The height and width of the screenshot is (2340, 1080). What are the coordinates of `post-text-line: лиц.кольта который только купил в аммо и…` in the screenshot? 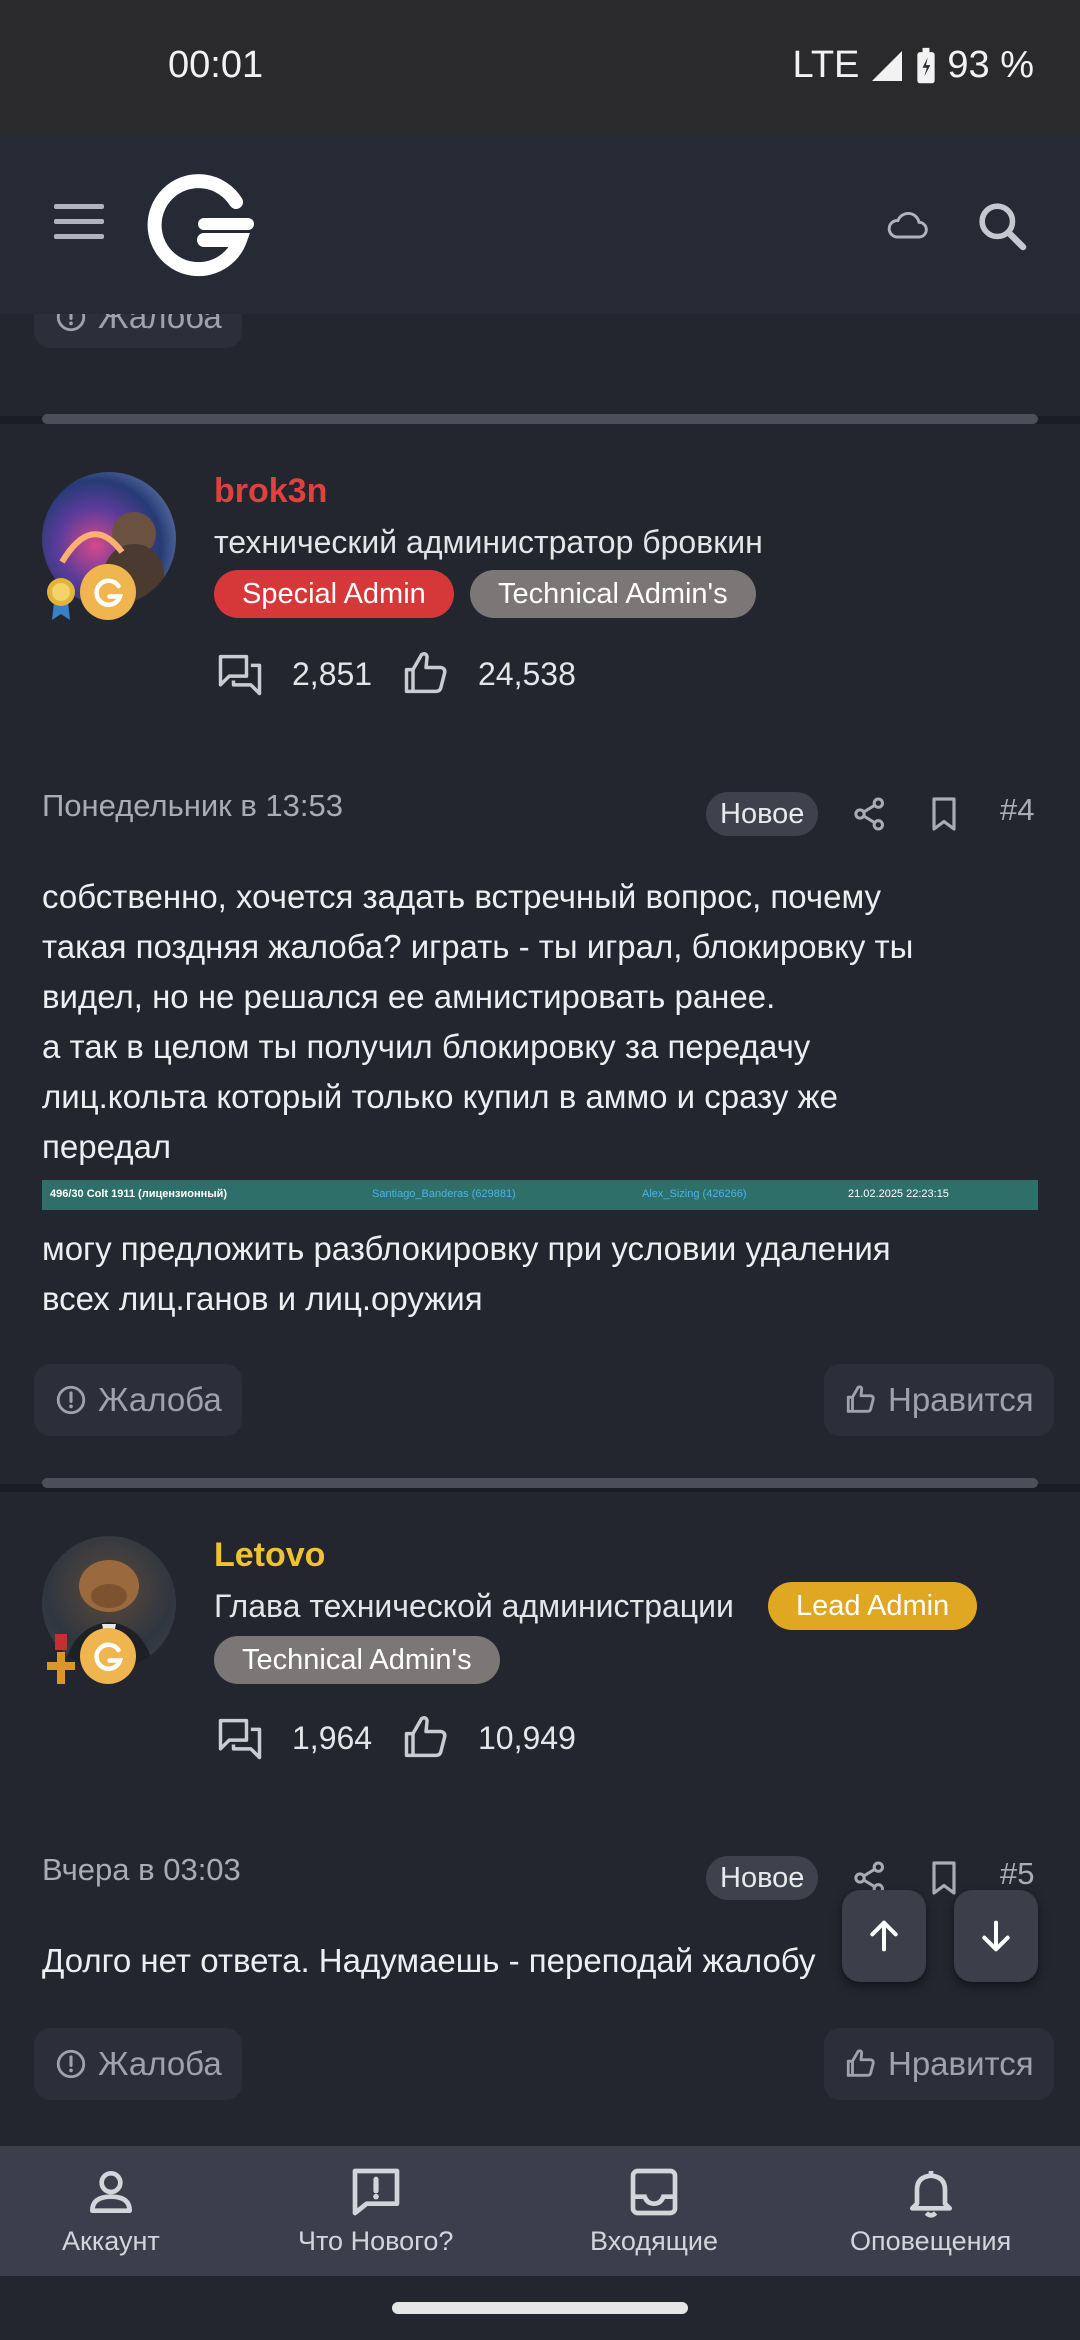 It's located at (440, 1096).